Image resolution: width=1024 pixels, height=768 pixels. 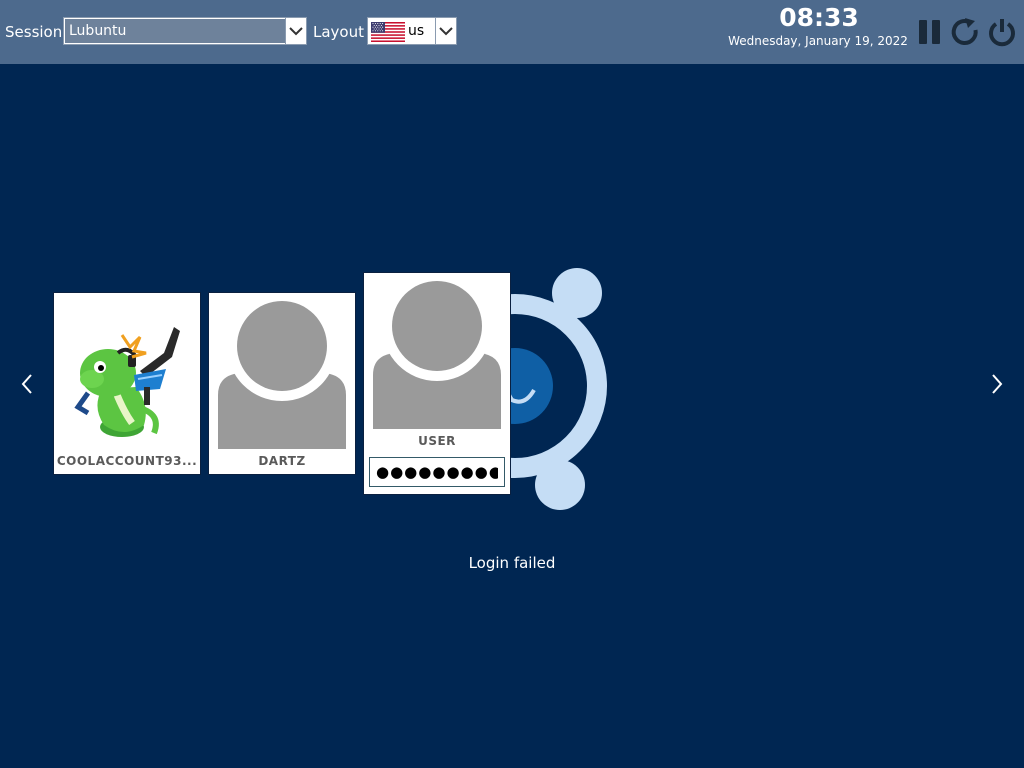 I want to click on password-input, so click(x=437, y=472).